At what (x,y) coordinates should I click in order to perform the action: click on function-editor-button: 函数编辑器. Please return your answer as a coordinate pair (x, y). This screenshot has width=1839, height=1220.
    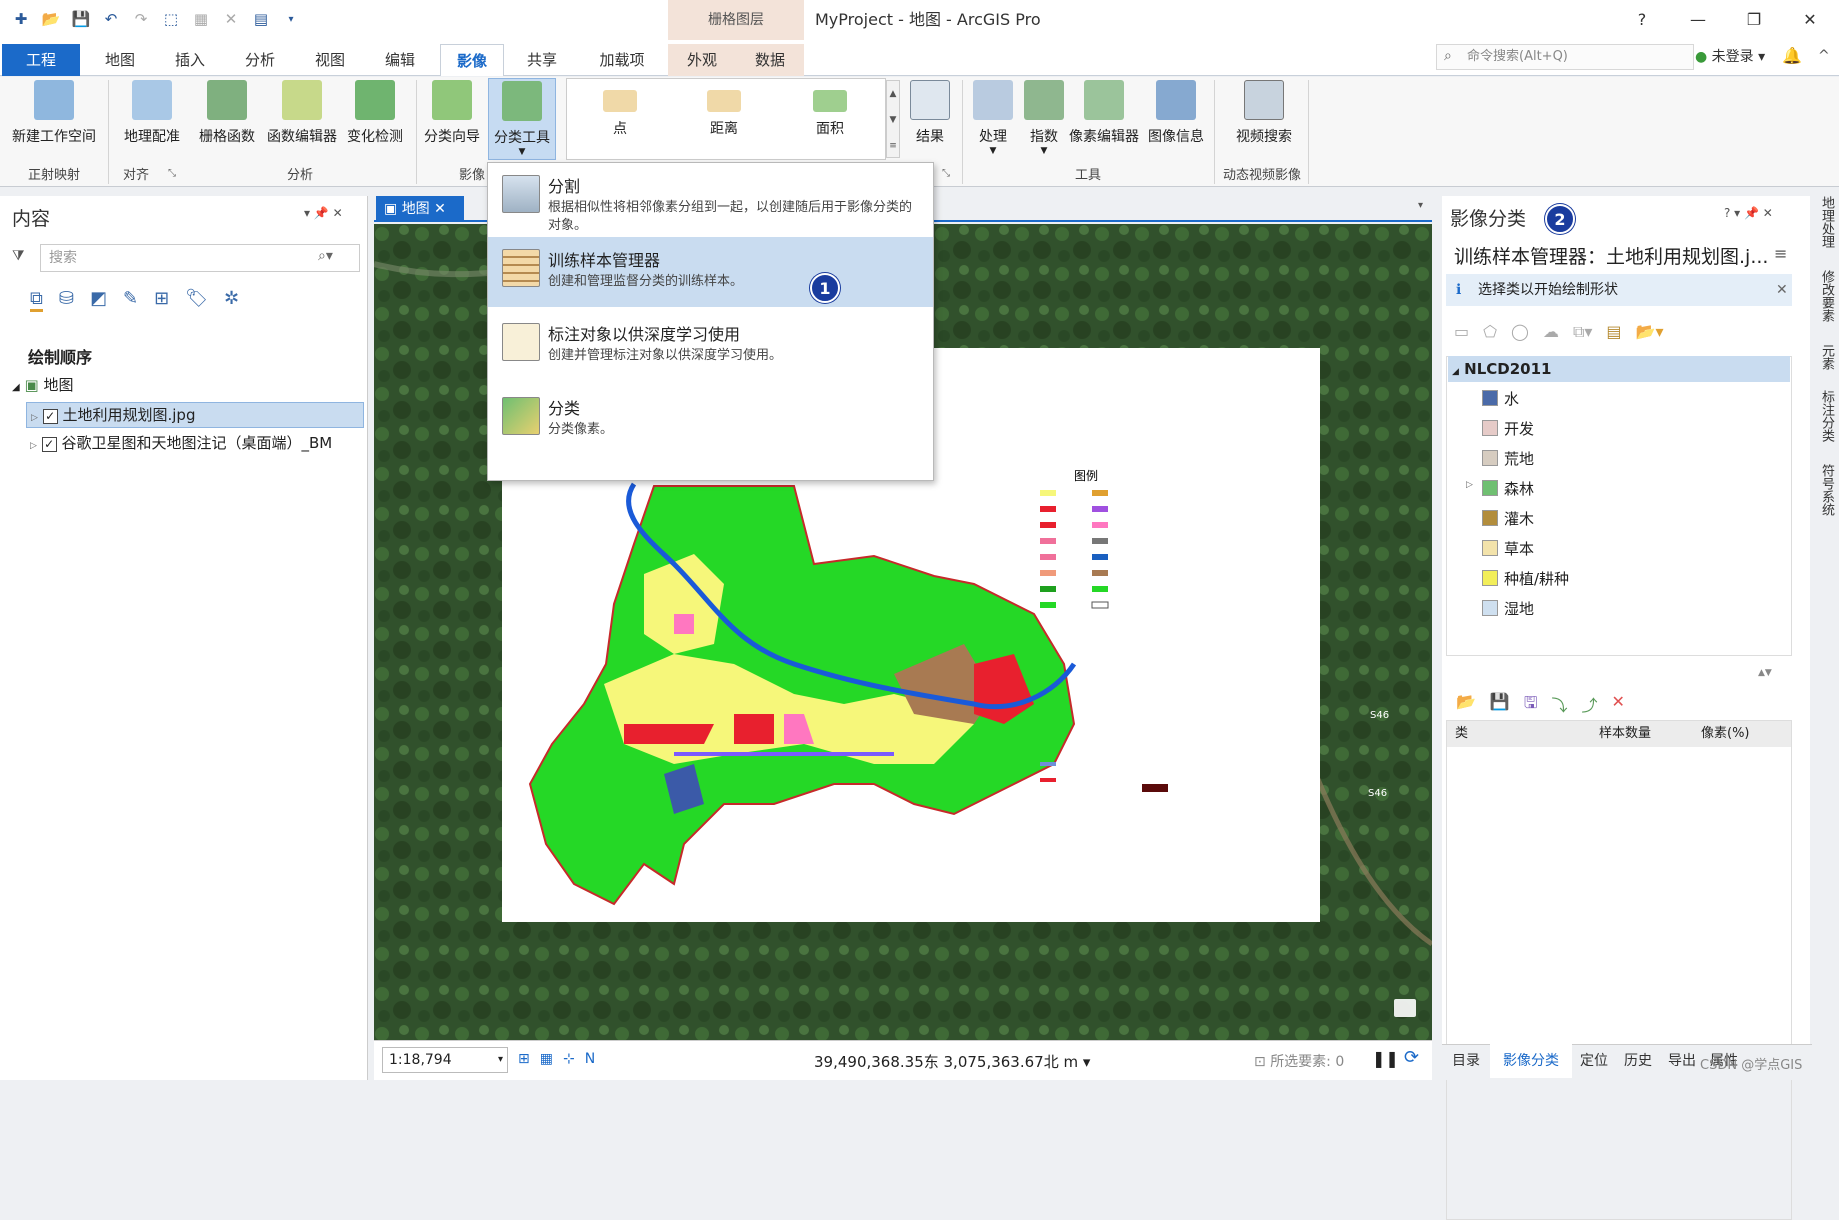
    Looking at the image, I should click on (302, 120).